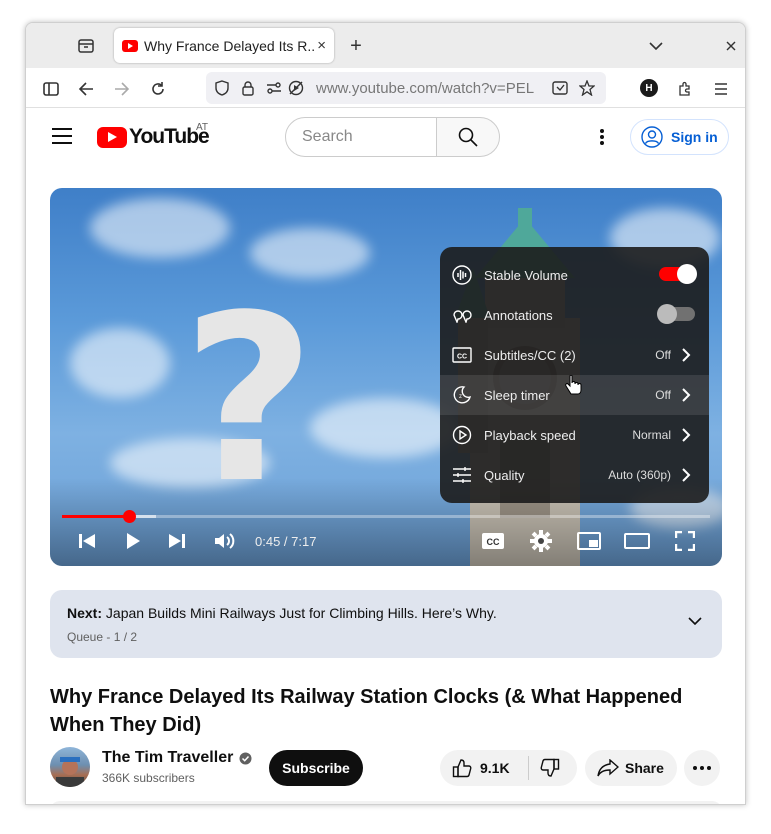 The image size is (771, 834). What do you see at coordinates (462, 355) in the screenshot?
I see `subtitles-icon: CC` at bounding box center [462, 355].